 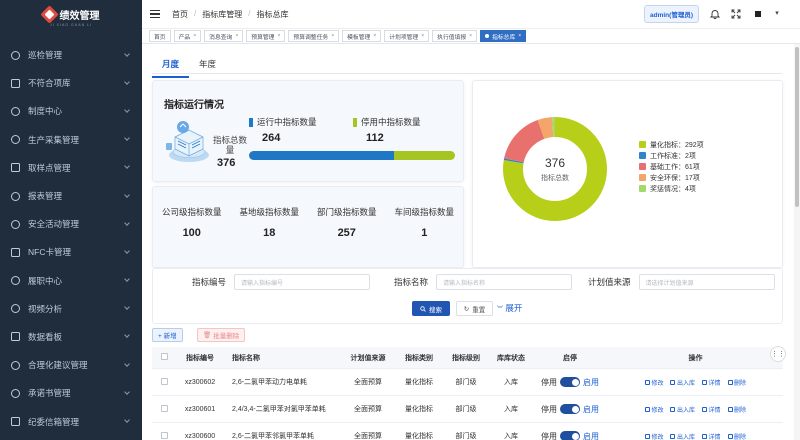 What do you see at coordinates (591, 409) in the screenshot?
I see `toggle-on-label: 启用` at bounding box center [591, 409].